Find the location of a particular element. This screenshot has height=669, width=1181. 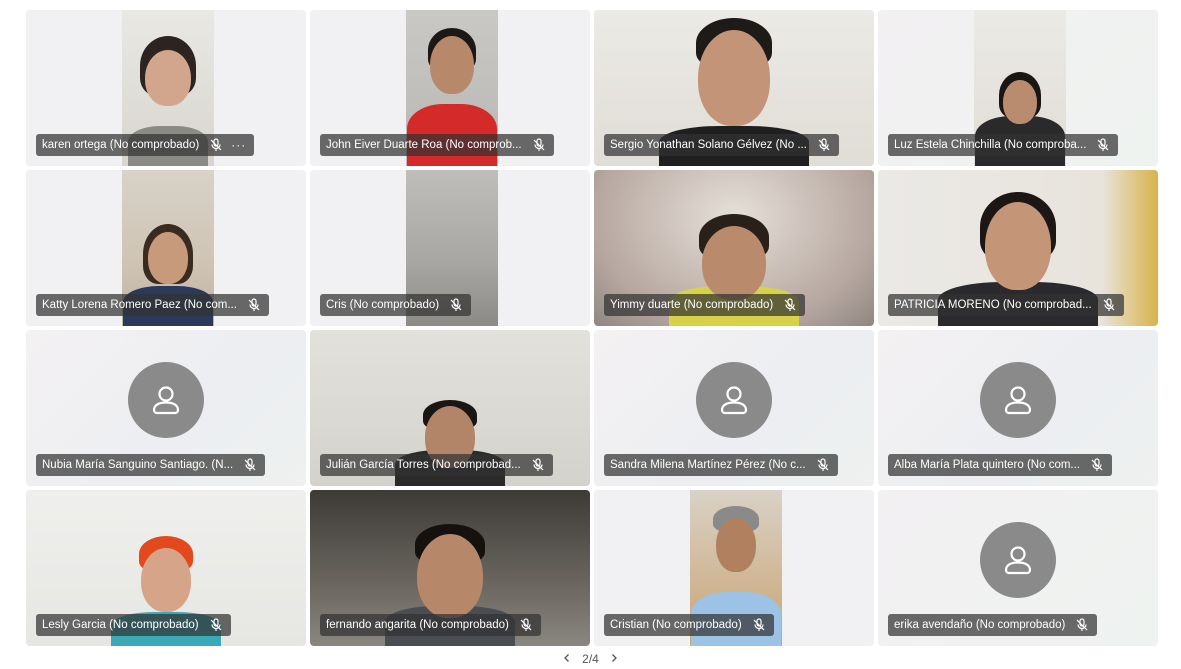

participant-name-label: Cris (No comprobado) is located at coordinates (396, 305).